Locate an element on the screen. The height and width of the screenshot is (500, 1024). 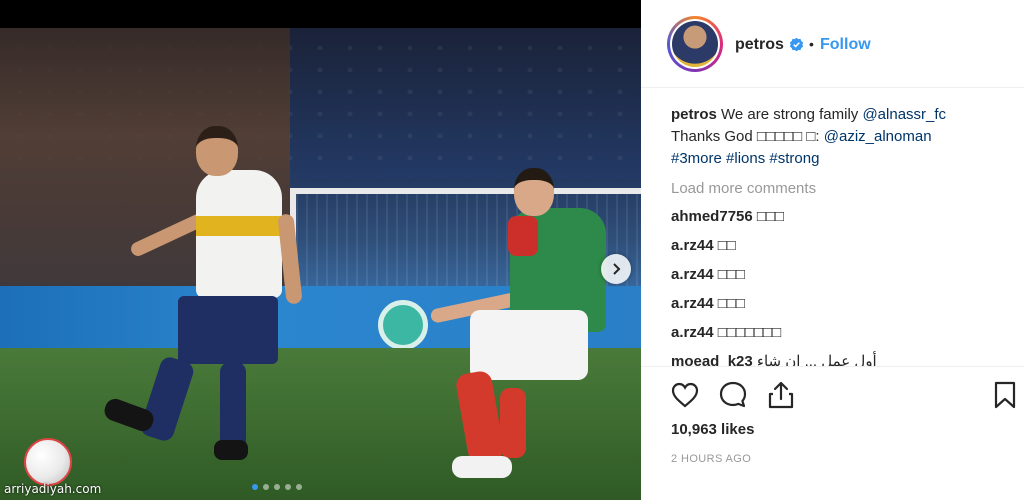
carousel-next-button is located at coordinates (616, 269).